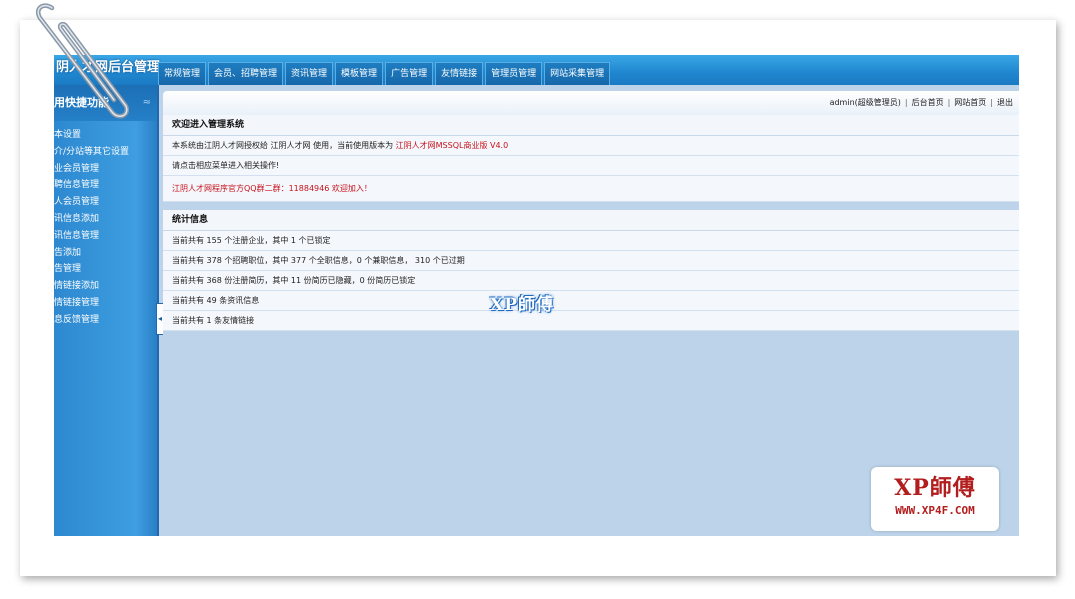 Image resolution: width=1075 pixels, height=599 pixels. What do you see at coordinates (409, 73) in the screenshot?
I see `tab-ads: 广告管理` at bounding box center [409, 73].